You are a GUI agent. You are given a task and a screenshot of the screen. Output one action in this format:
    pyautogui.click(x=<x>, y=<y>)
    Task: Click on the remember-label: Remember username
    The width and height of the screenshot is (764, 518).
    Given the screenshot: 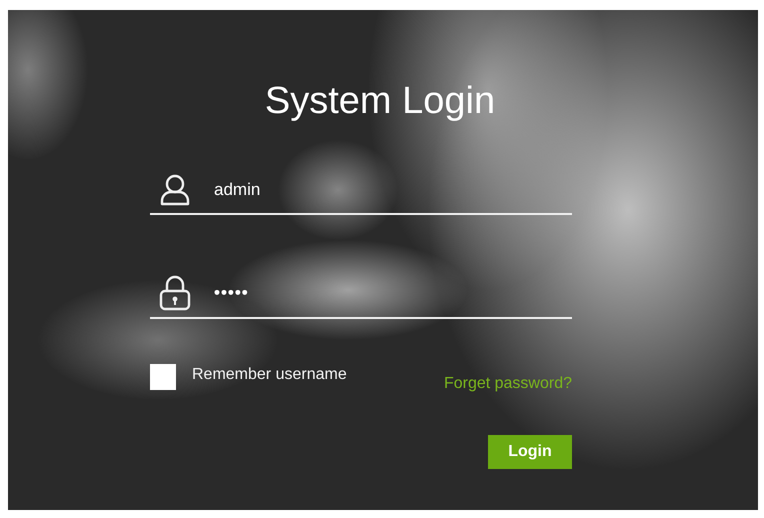 What is the action you would take?
    pyautogui.click(x=269, y=375)
    